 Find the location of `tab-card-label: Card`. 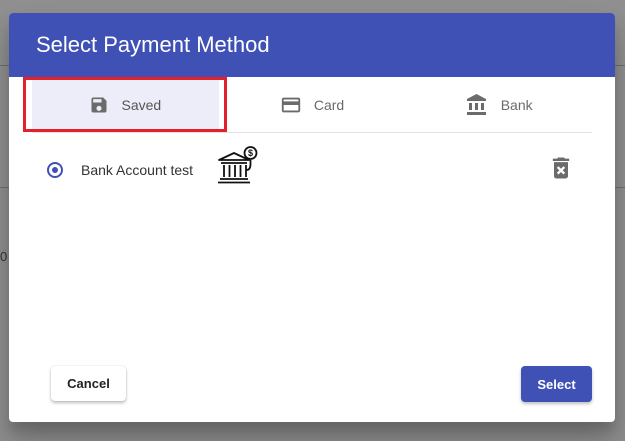

tab-card-label: Card is located at coordinates (329, 104).